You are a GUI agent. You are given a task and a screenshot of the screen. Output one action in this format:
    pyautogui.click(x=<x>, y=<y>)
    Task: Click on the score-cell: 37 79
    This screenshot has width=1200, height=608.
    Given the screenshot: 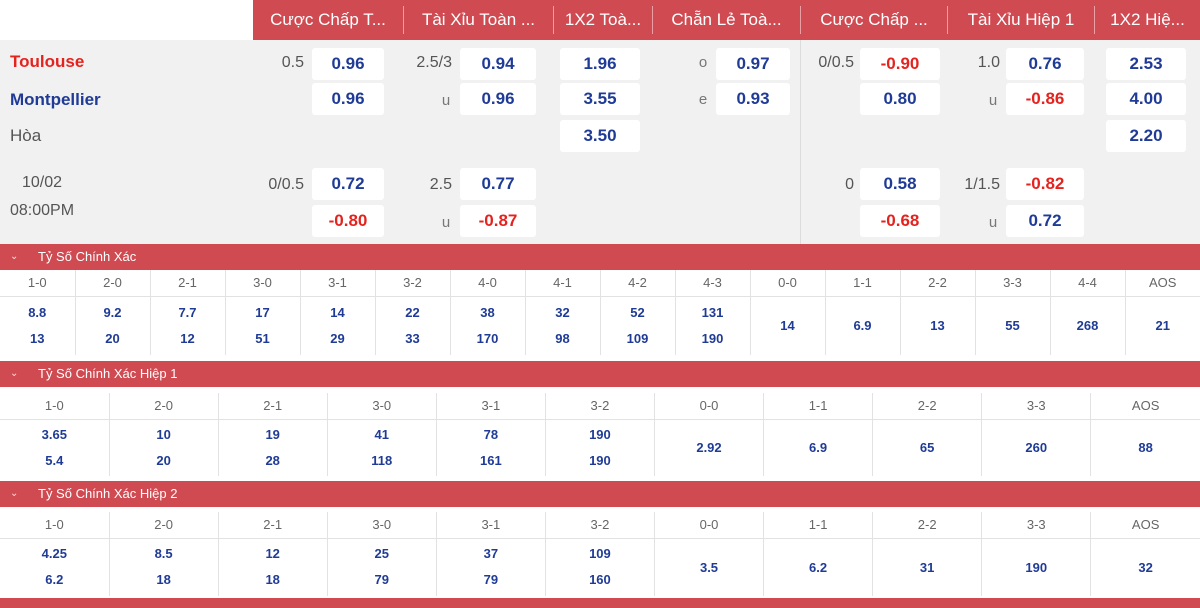 What is the action you would take?
    pyautogui.click(x=490, y=567)
    